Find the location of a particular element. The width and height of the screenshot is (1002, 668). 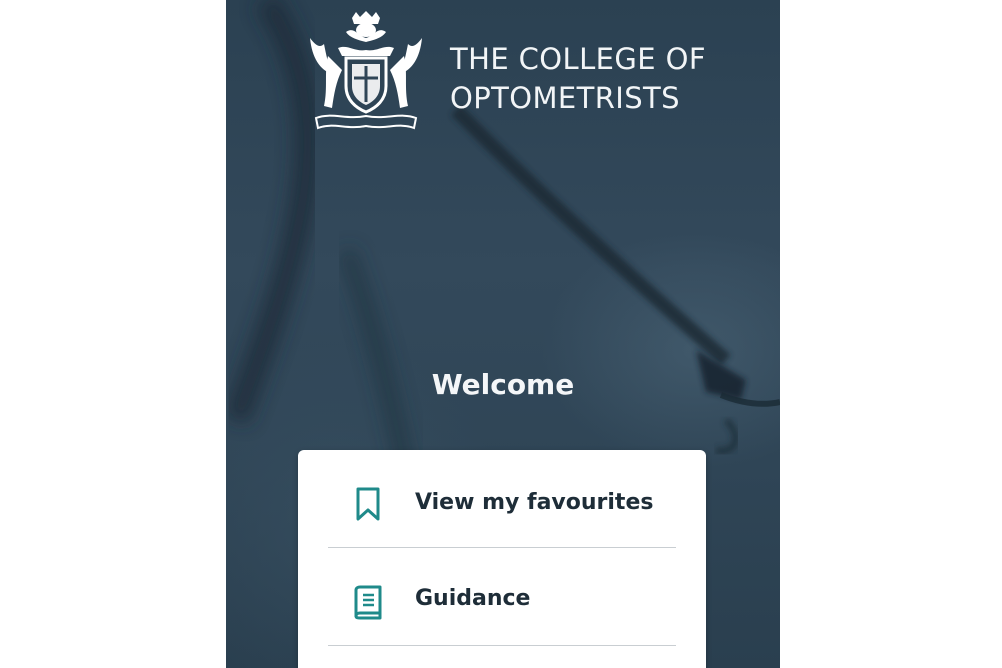

menu-divider is located at coordinates (502, 645).